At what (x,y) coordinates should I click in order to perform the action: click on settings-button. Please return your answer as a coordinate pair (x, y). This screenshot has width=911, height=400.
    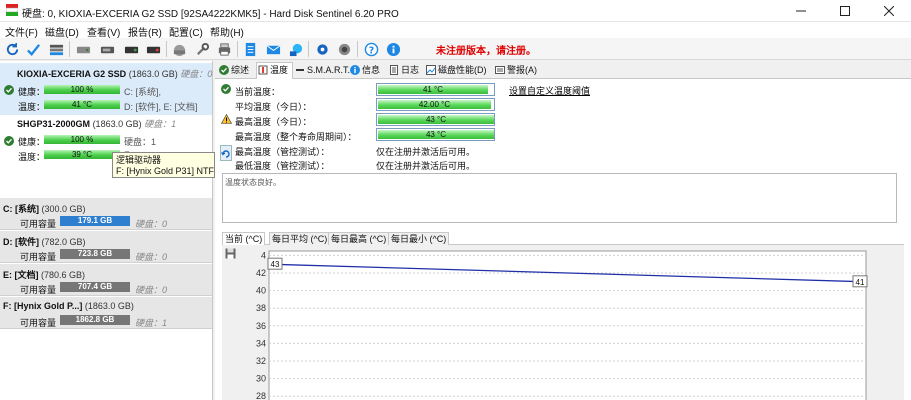
    Looking at the image, I should click on (322, 49).